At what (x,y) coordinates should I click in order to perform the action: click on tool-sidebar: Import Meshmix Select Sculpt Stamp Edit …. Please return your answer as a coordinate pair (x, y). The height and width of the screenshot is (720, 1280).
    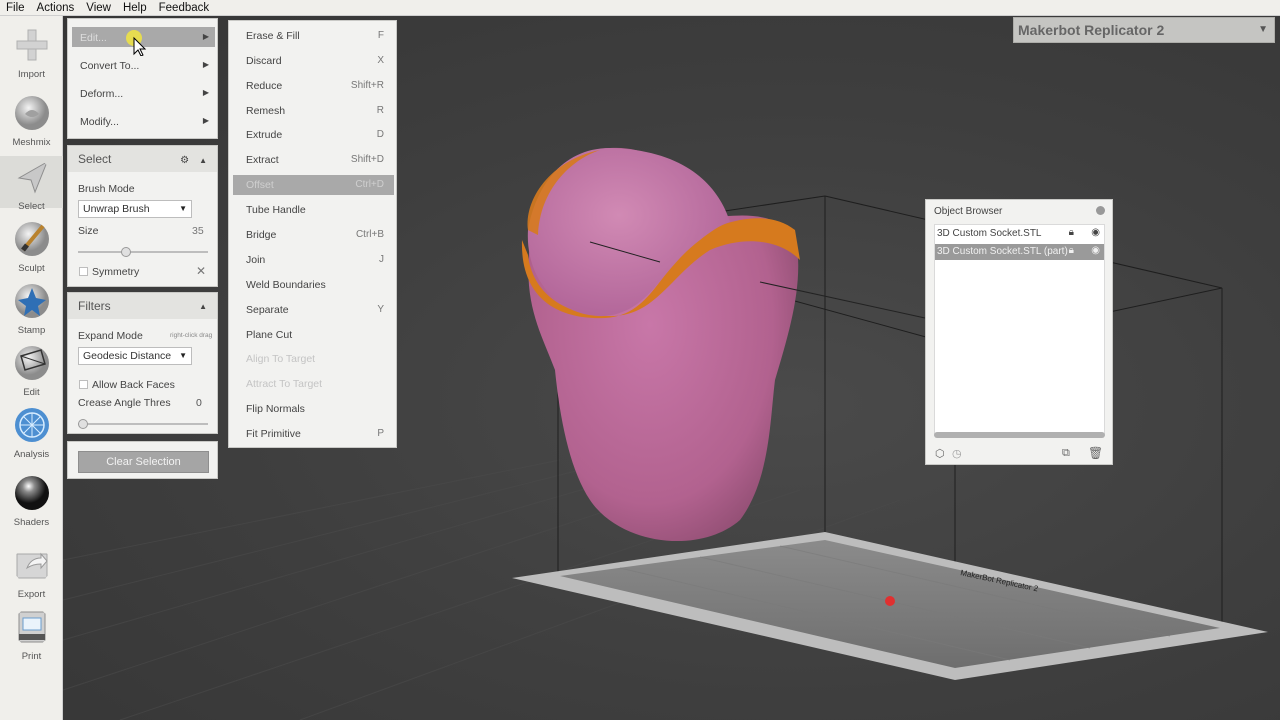
    Looking at the image, I should click on (31, 368).